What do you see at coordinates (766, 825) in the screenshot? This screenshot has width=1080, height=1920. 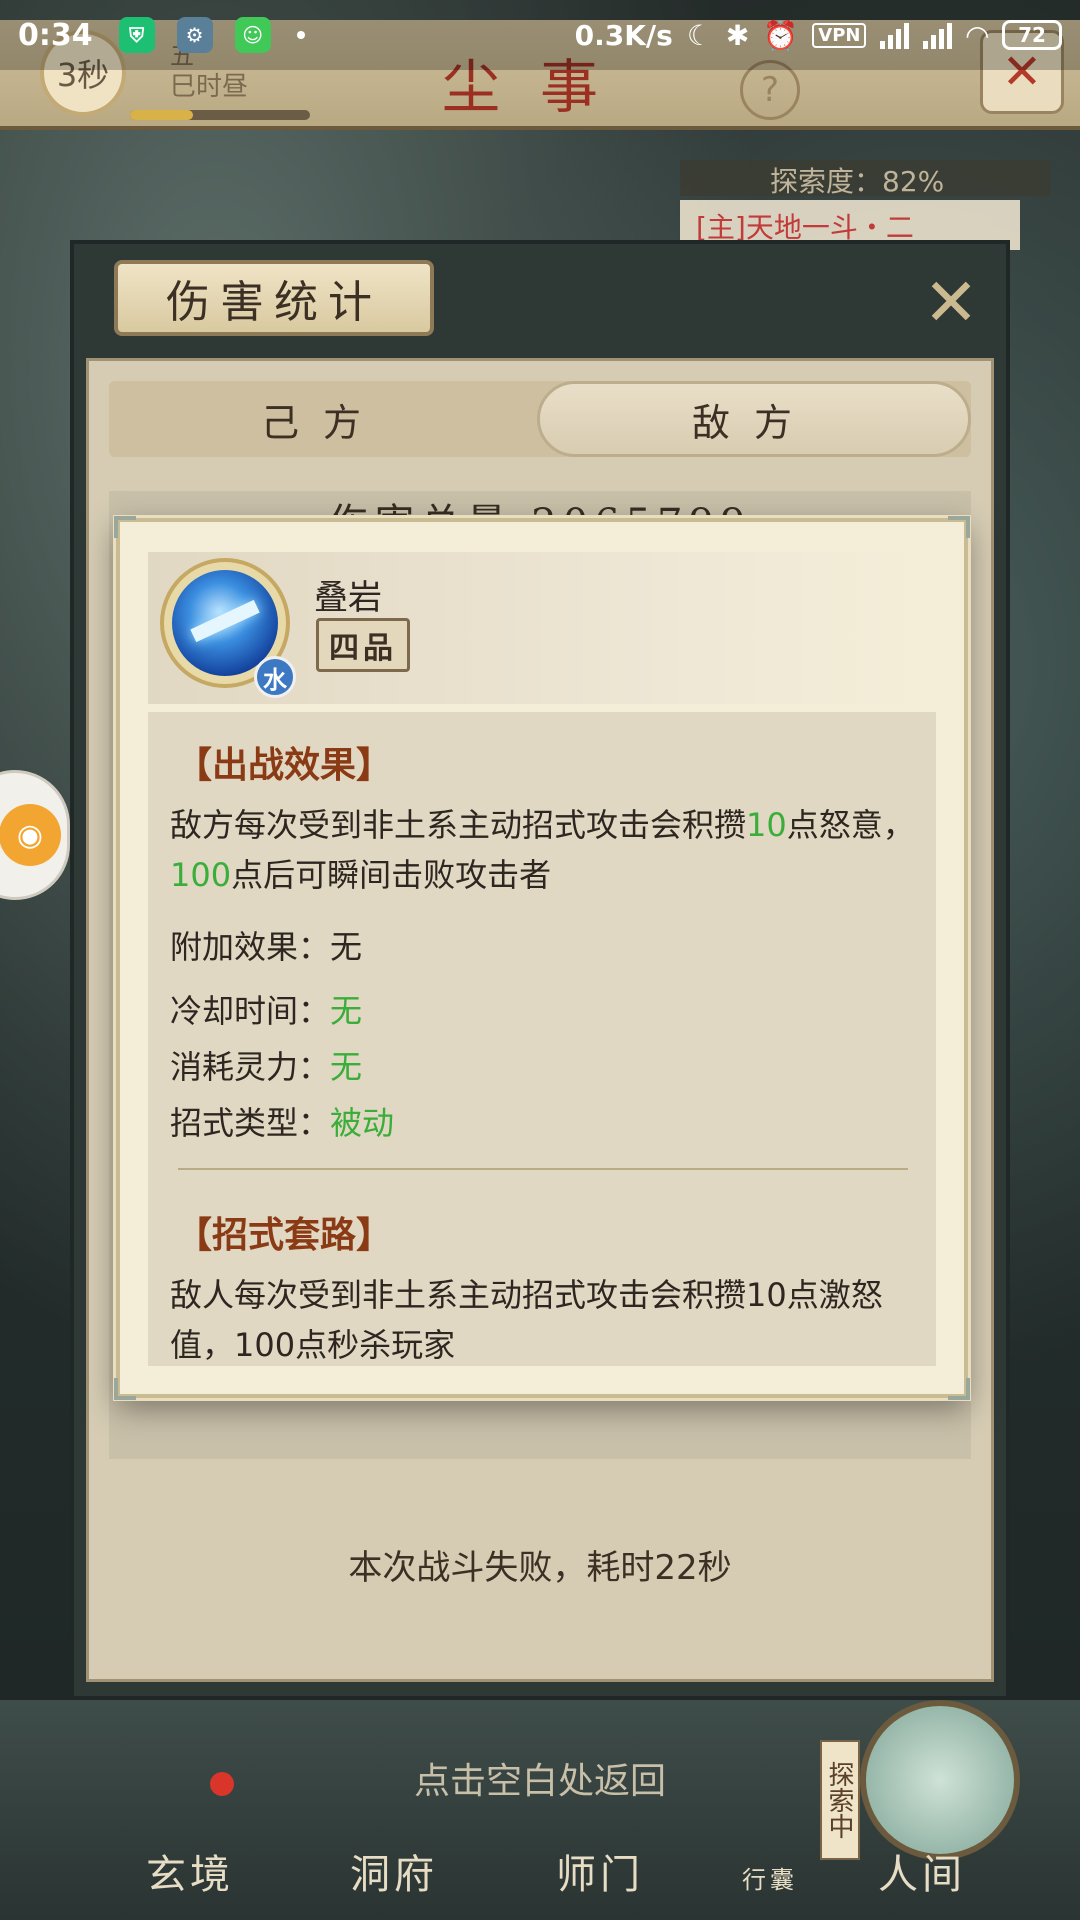 I see `effect-number: 10` at bounding box center [766, 825].